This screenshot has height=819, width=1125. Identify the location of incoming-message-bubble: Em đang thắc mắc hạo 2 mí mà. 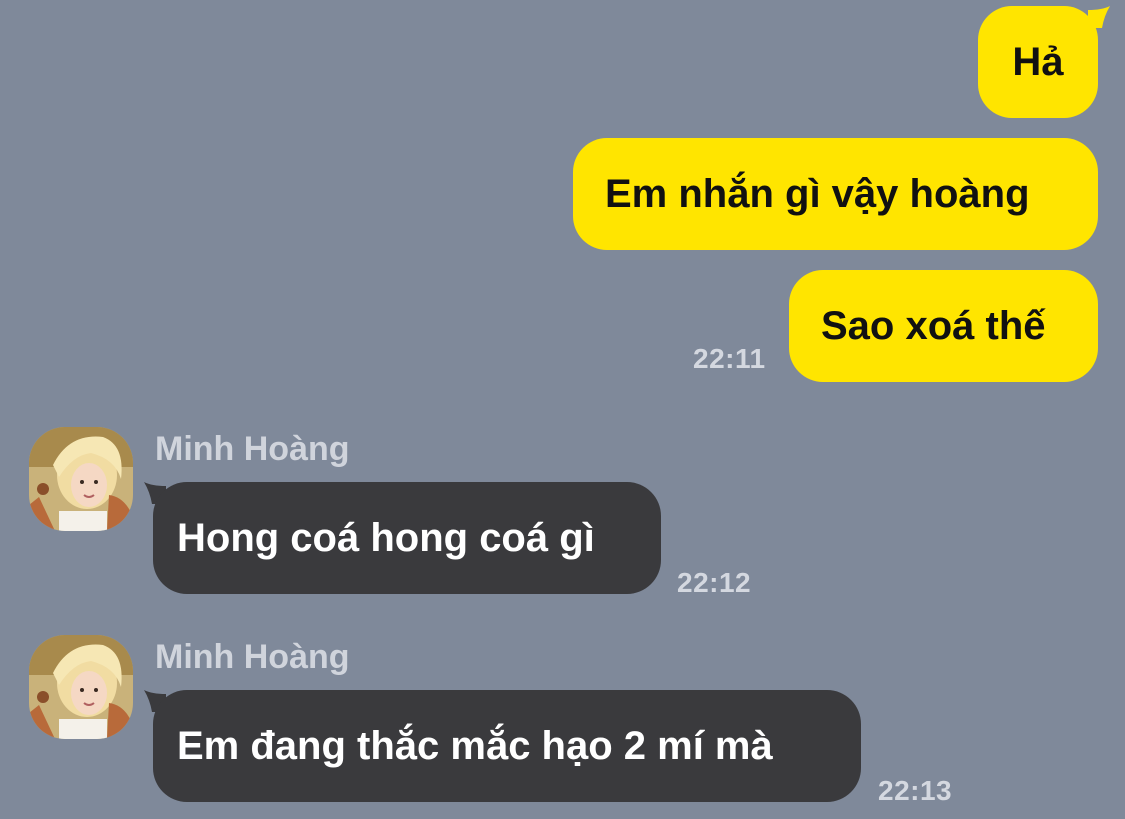
(507, 746).